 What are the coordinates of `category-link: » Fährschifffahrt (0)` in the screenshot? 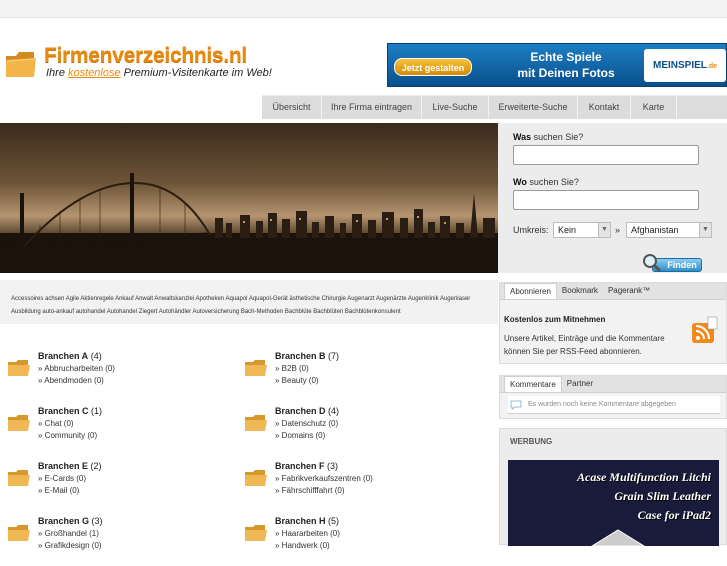 It's located at (310, 490).